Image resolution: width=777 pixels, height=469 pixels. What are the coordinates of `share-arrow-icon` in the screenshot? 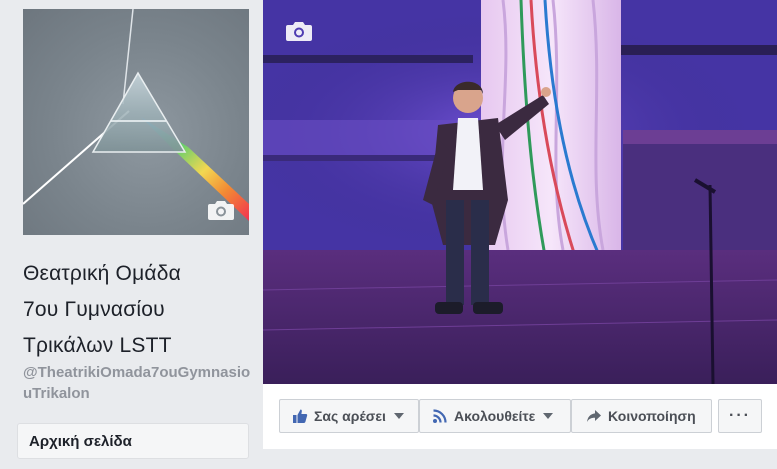 It's located at (594, 416).